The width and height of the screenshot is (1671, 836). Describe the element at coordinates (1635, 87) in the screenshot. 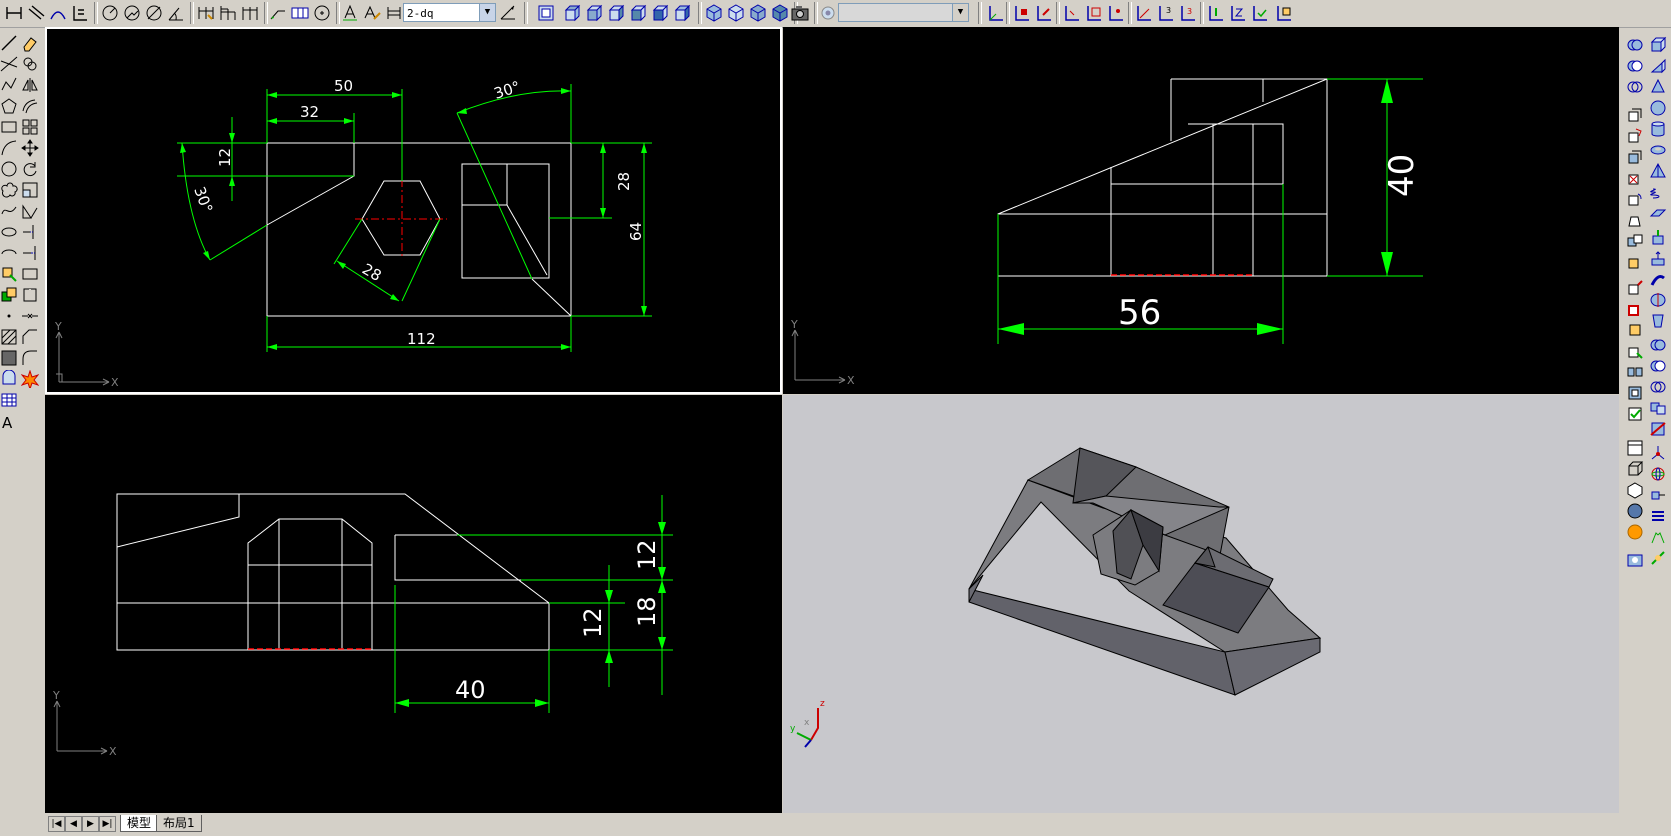

I see `intersect-icon` at that location.